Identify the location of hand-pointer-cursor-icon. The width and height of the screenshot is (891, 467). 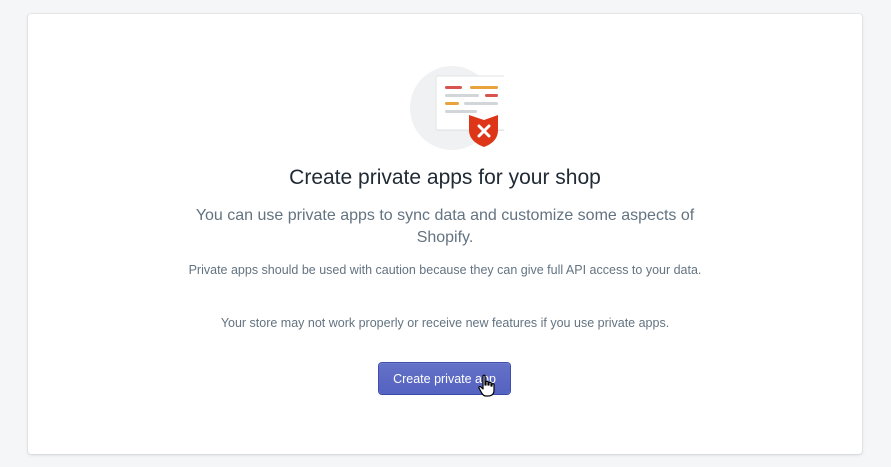
(486, 385).